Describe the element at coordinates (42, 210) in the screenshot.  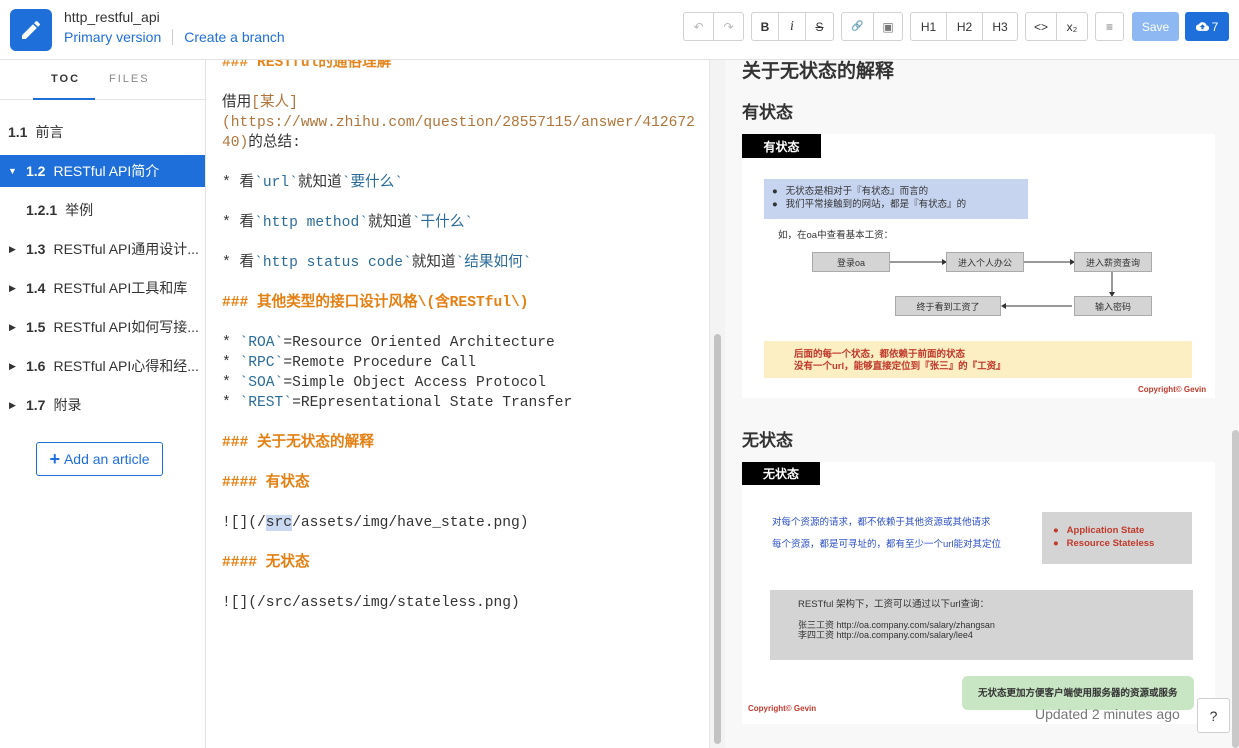
I see `toc-number: 1.2.1` at that location.